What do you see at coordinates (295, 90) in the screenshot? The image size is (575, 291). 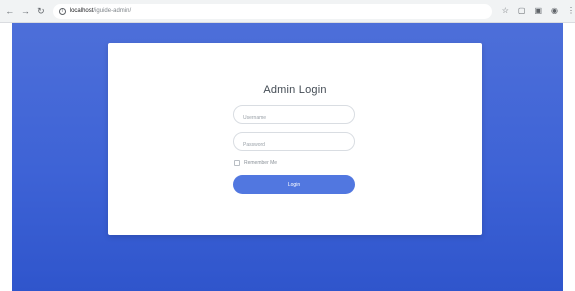 I see `login-title: Admin Login` at bounding box center [295, 90].